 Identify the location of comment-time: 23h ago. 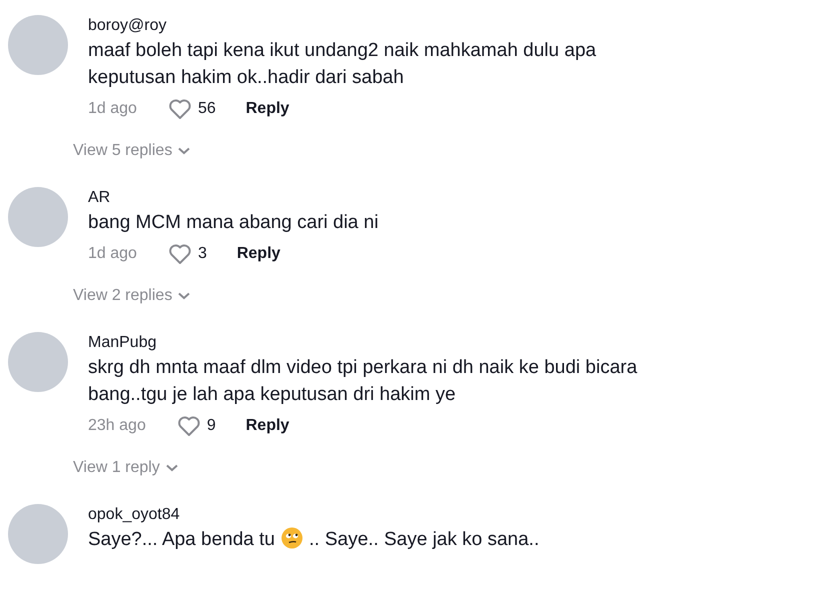
(117, 426).